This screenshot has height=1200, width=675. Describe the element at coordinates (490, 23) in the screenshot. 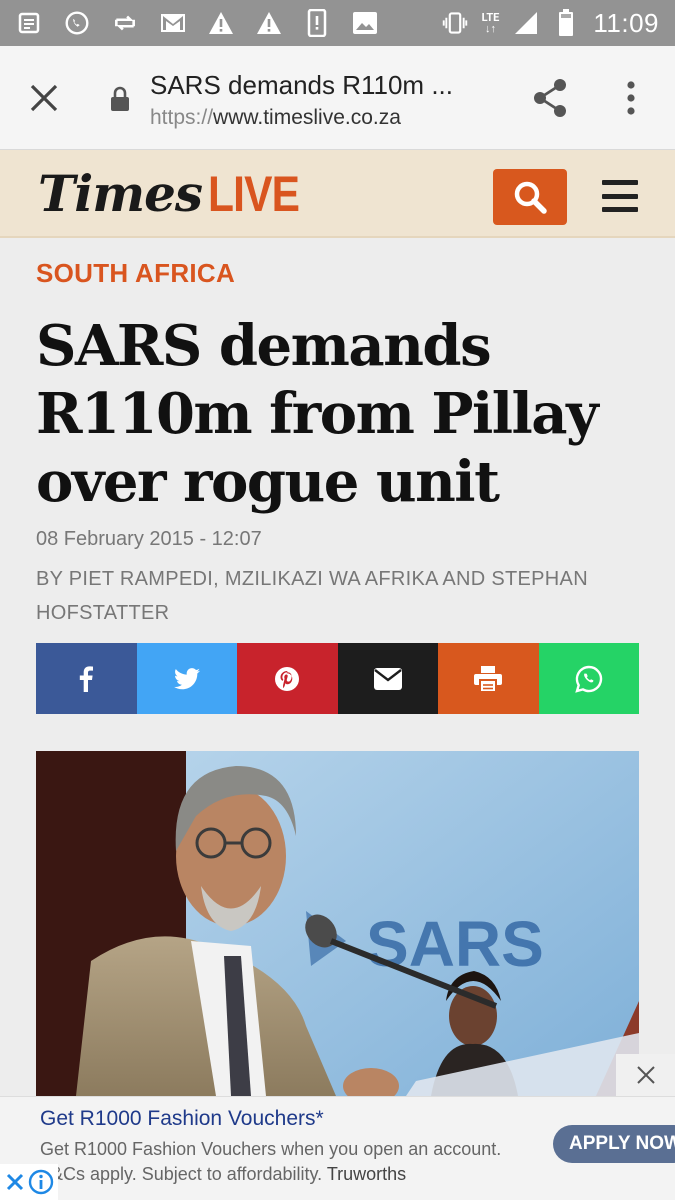

I see `network-type: LTE ↓↑` at that location.